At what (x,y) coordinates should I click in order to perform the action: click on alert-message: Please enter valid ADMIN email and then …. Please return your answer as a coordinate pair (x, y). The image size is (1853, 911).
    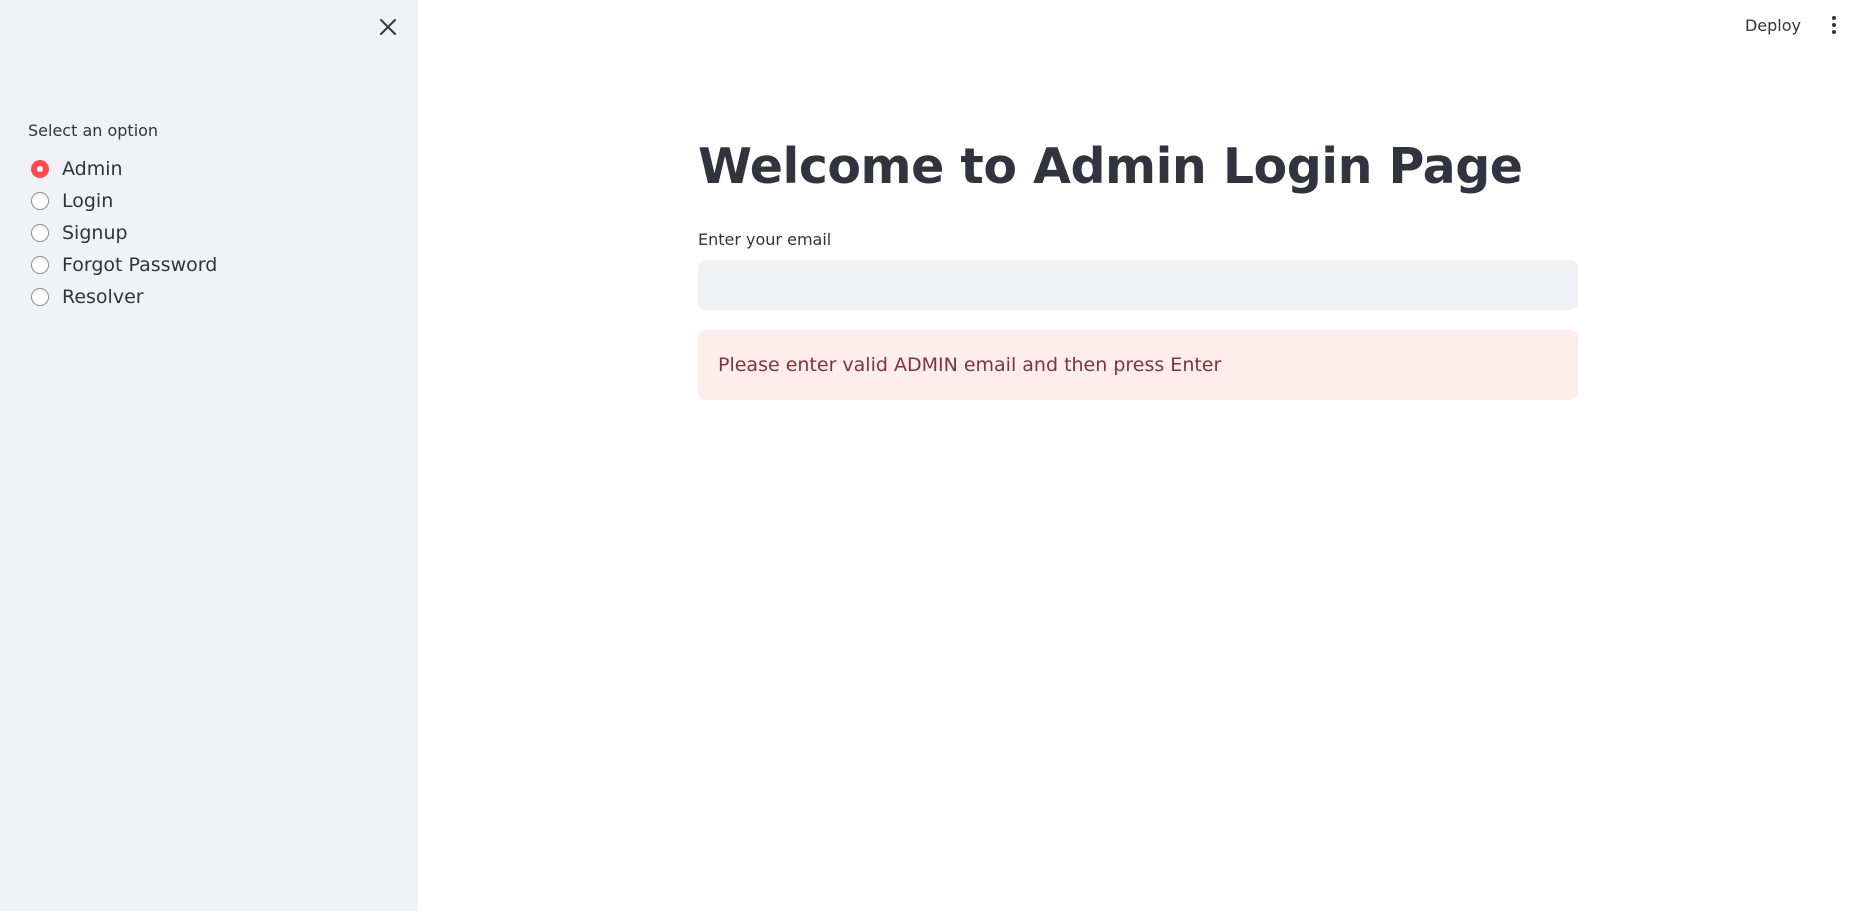
    Looking at the image, I should click on (970, 365).